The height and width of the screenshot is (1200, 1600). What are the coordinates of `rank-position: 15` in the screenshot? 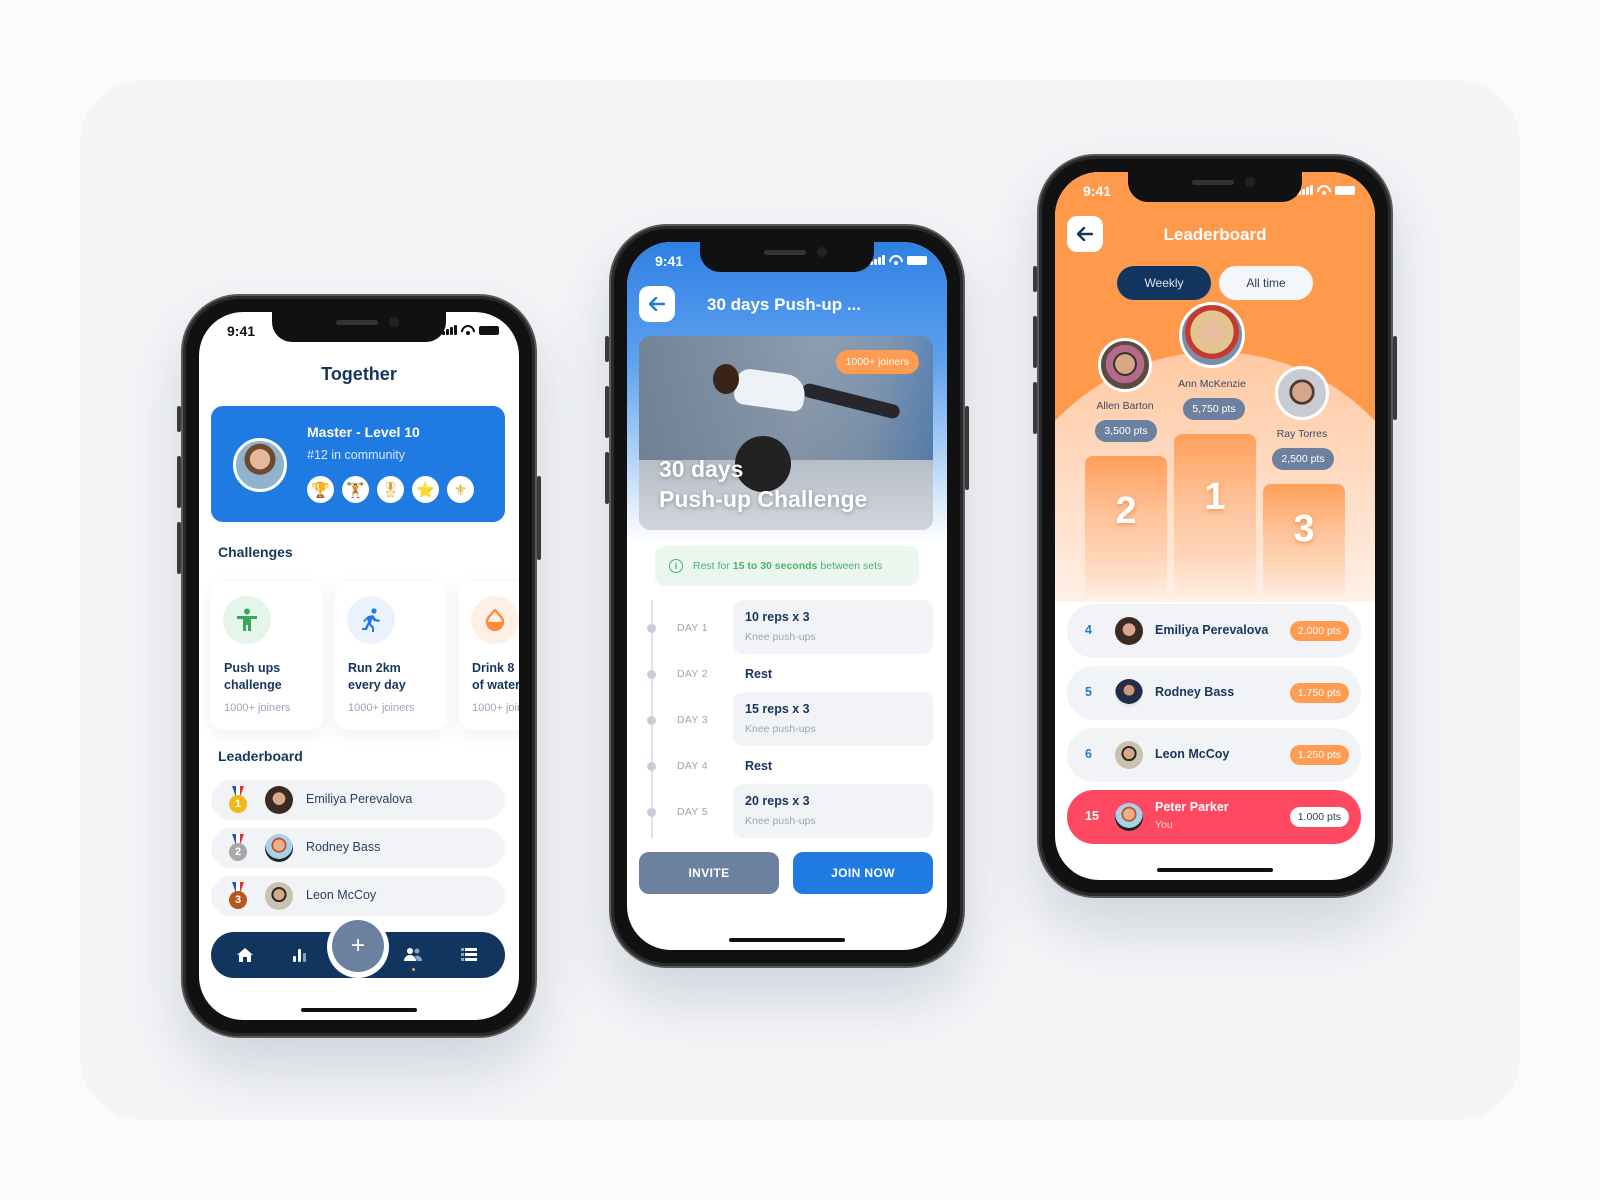 It's located at (1092, 816).